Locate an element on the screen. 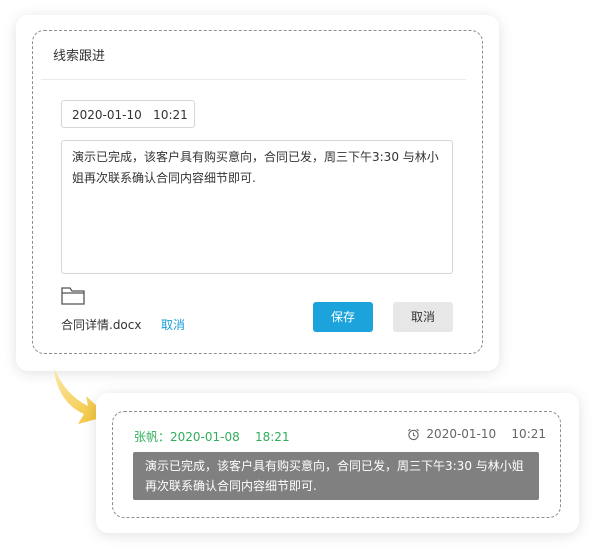 This screenshot has width=595, height=551. reminder-time-text: 2020-01-10 10:21 is located at coordinates (486, 434).